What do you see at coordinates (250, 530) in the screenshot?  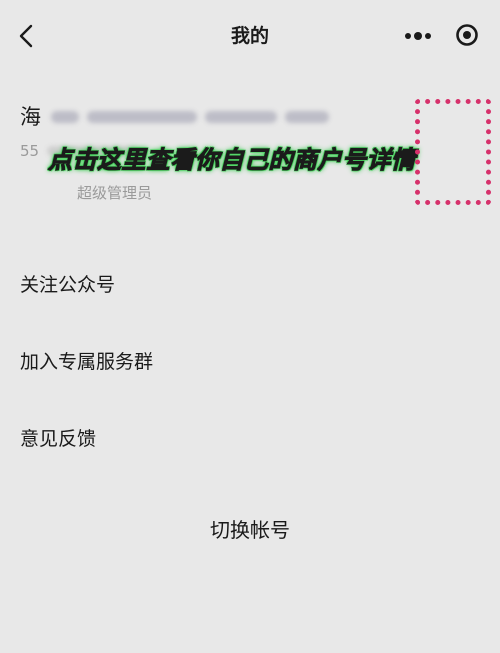 I see `switch-account-button: 切换帐号` at bounding box center [250, 530].